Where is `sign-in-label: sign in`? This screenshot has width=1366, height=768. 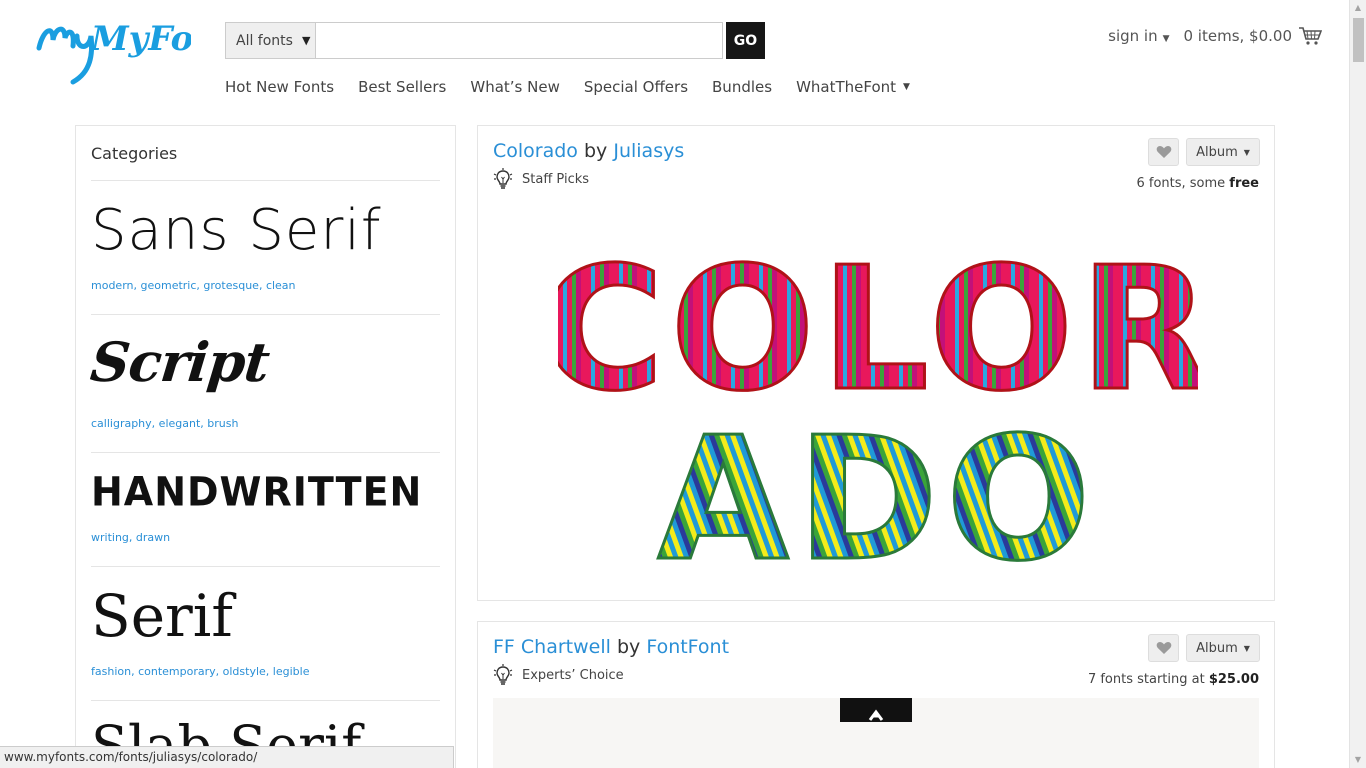
sign-in-label: sign in is located at coordinates (1133, 36).